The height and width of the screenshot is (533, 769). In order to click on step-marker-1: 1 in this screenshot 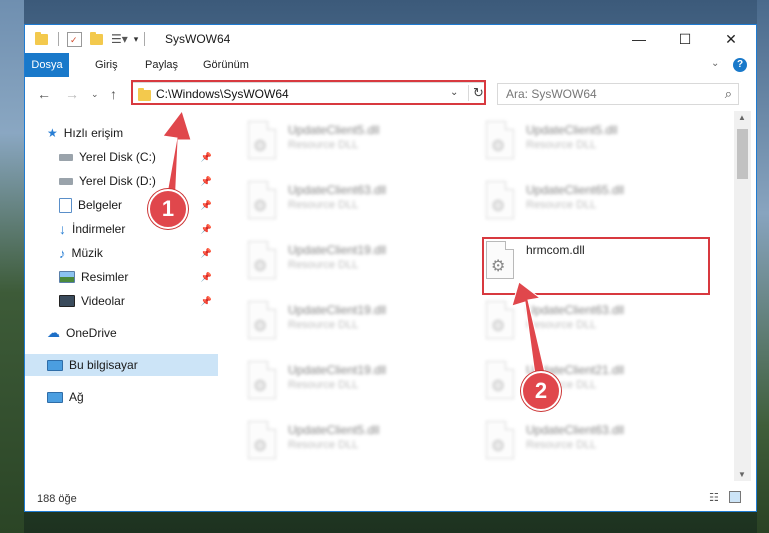, I will do `click(168, 209)`.